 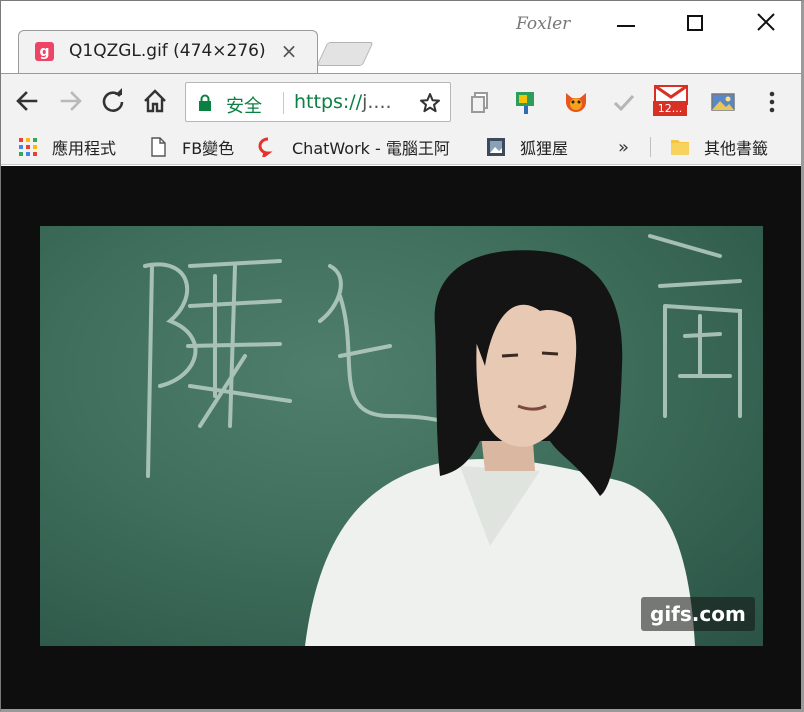 What do you see at coordinates (244, 106) in the screenshot?
I see `secure-label: 安全` at bounding box center [244, 106].